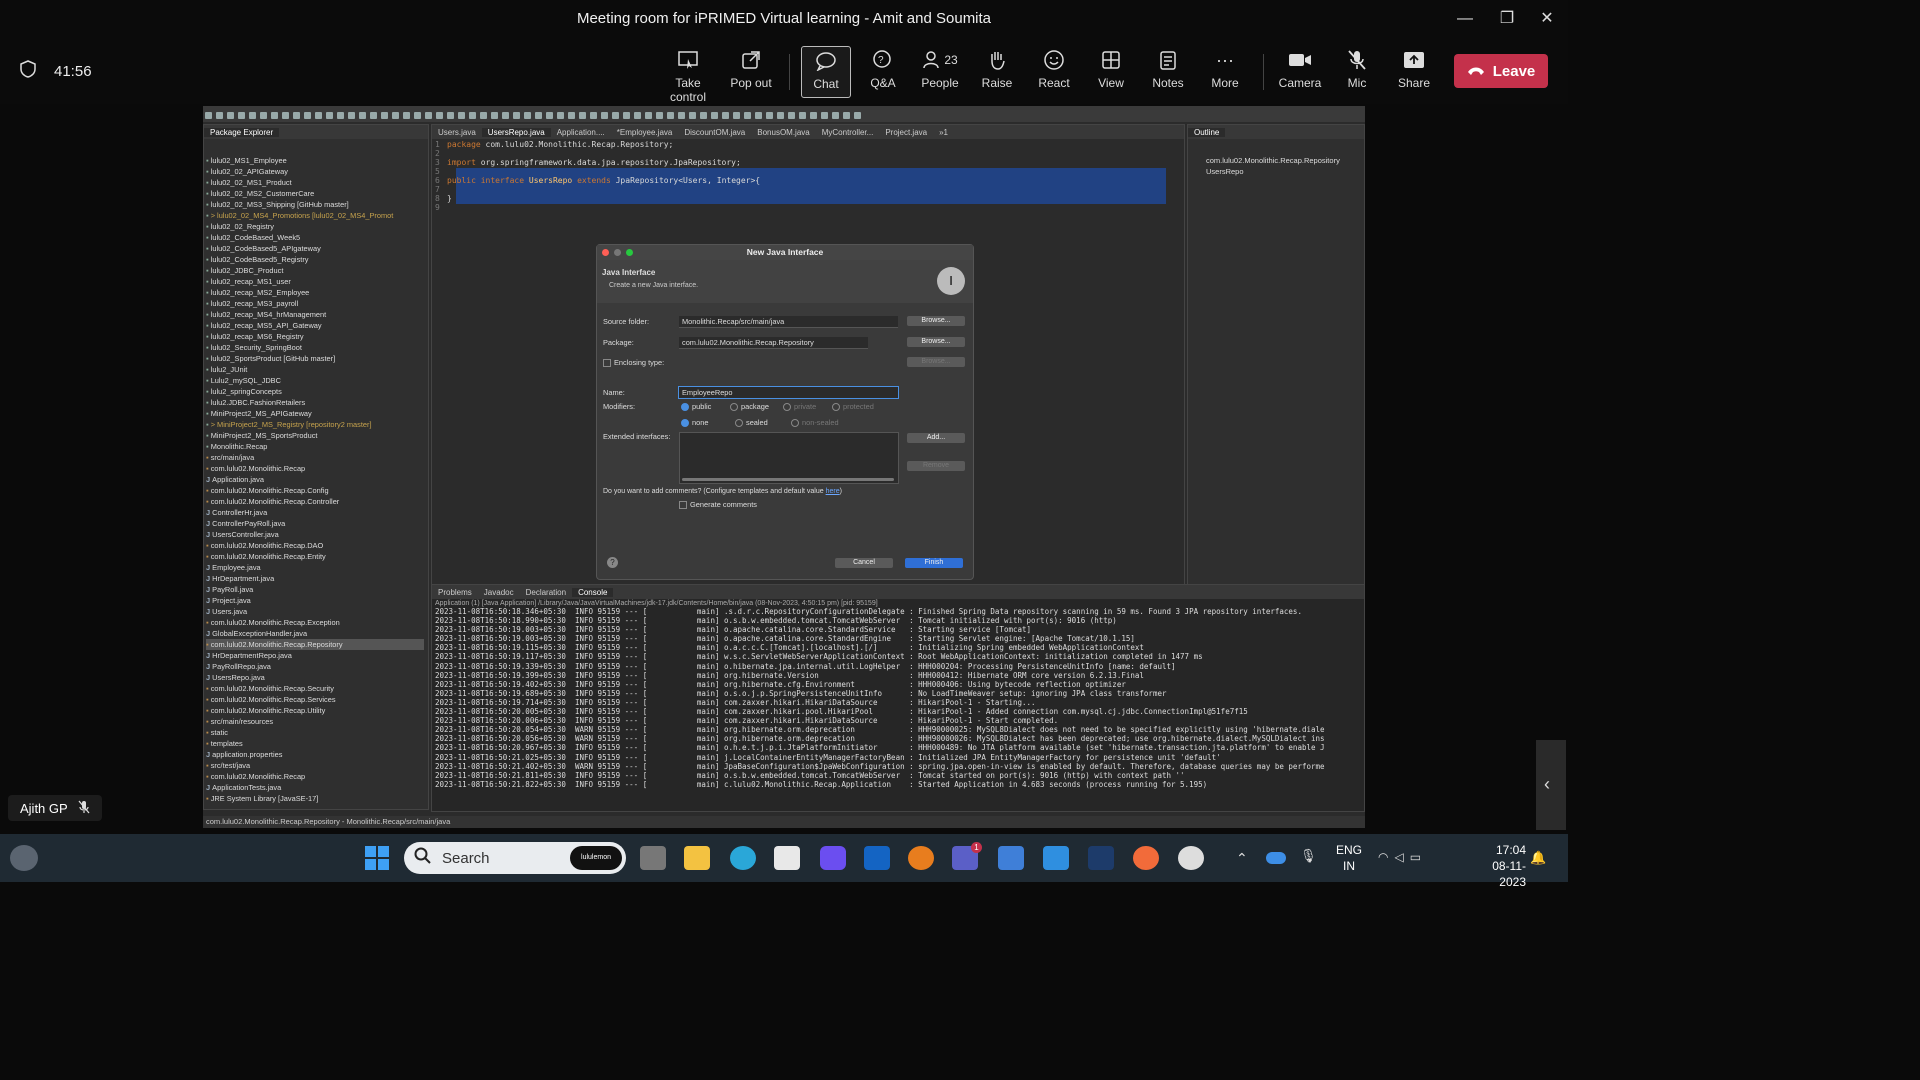  Describe the element at coordinates (943, 132) in the screenshot. I see `editor-tab: »1` at that location.